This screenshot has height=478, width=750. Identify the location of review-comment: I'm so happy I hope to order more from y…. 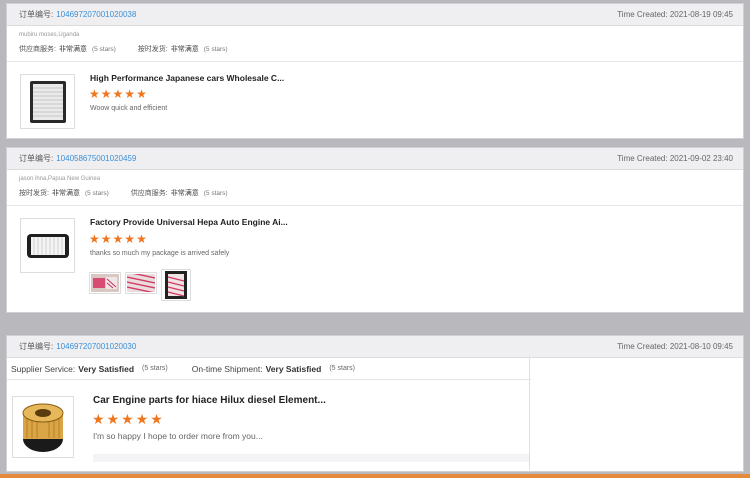
(178, 436).